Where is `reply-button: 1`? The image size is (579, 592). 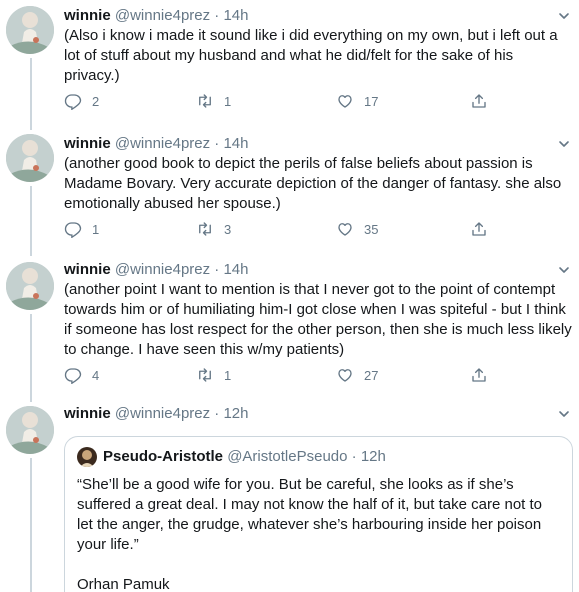 reply-button: 1 is located at coordinates (81, 230).